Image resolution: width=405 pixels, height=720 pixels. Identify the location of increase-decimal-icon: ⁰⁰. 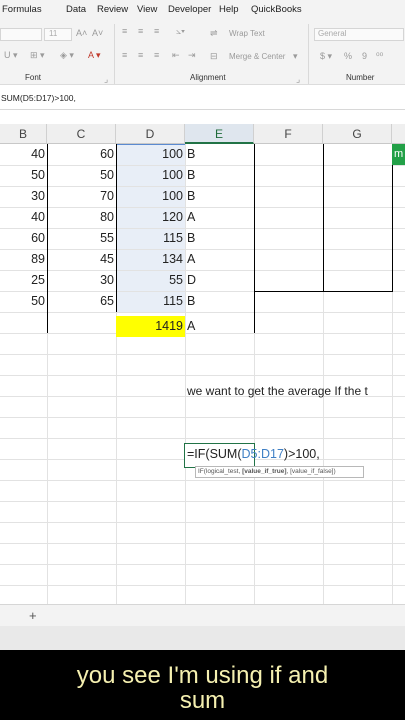
(379, 56).